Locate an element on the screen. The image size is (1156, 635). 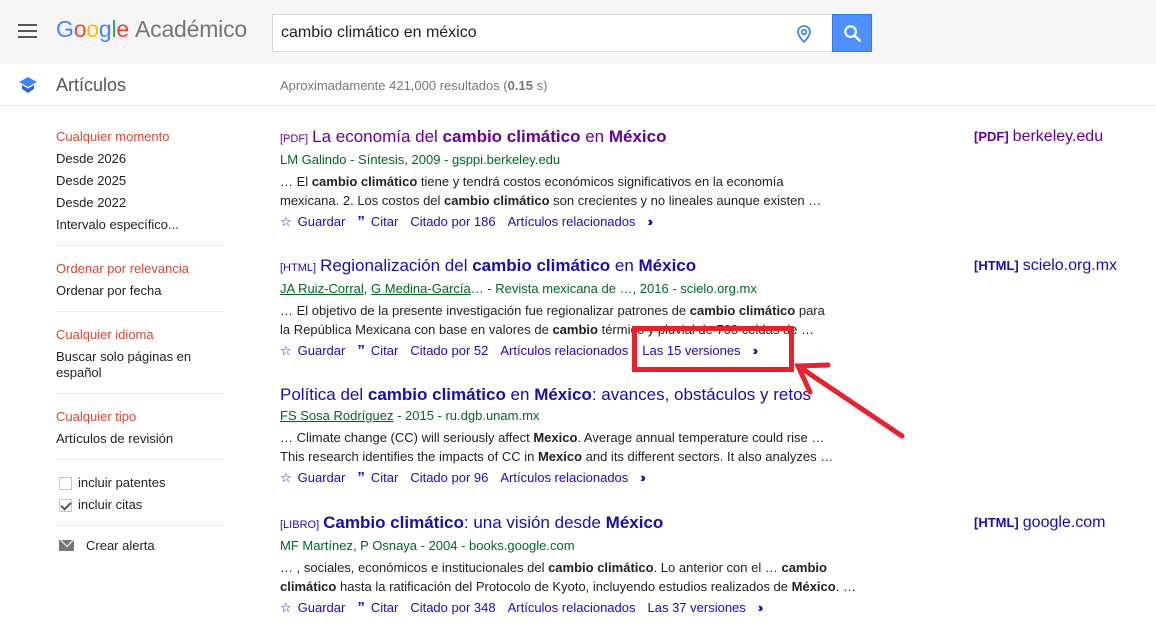
sort-group: Ordenar por relevancia Ordenar por fecha is located at coordinates (140, 285).